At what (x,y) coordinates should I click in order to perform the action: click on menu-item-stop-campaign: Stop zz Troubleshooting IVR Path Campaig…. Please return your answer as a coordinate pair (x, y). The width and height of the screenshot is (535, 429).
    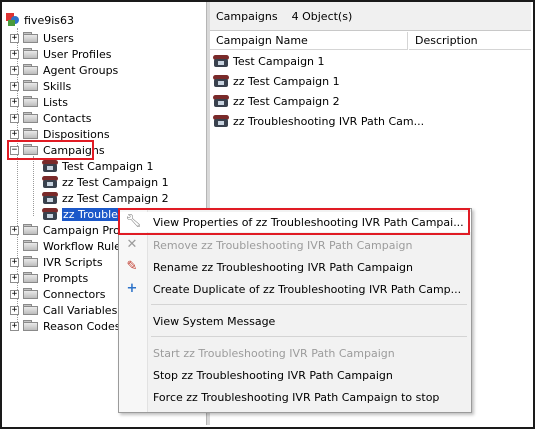
    Looking at the image, I should click on (295, 375).